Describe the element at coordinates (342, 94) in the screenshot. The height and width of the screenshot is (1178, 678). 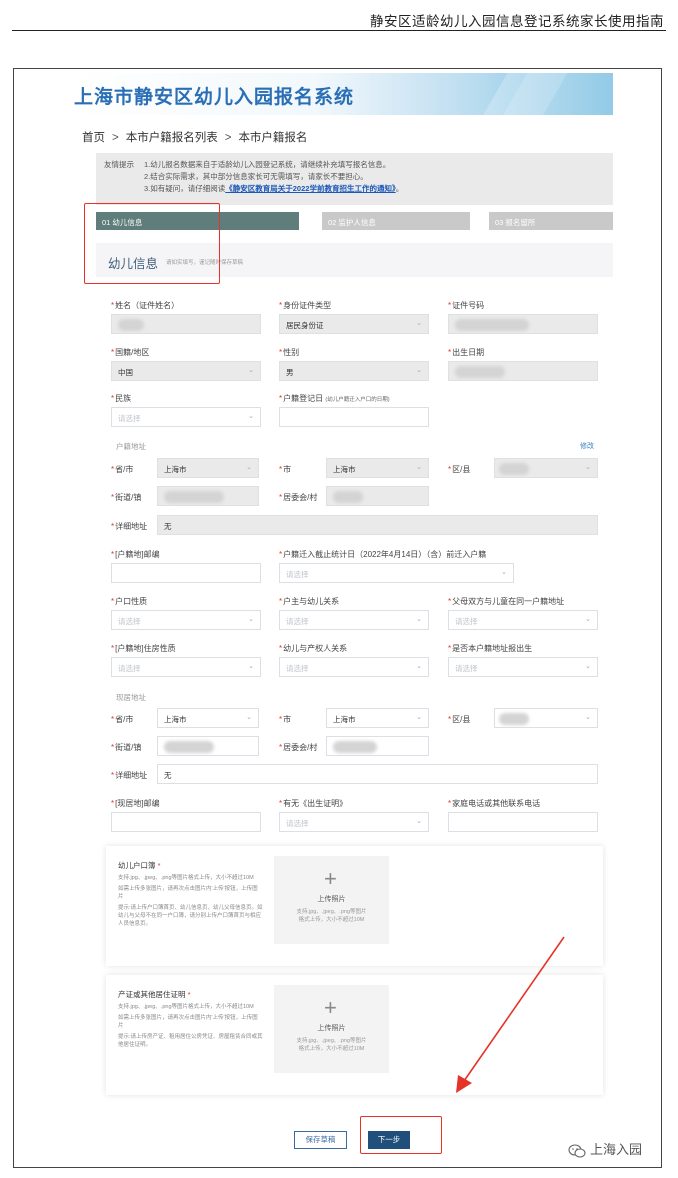
I see `system-banner: 上海市静安区幼儿入园报名系统` at that location.